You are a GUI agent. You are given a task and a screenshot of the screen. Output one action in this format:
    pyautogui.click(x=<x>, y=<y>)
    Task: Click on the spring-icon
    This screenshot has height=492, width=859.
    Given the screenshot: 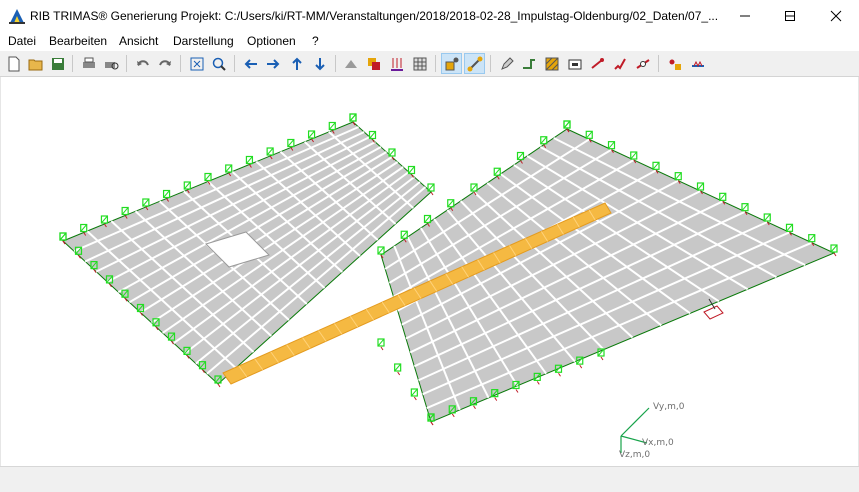 What is the action you would take?
    pyautogui.click(x=619, y=64)
    